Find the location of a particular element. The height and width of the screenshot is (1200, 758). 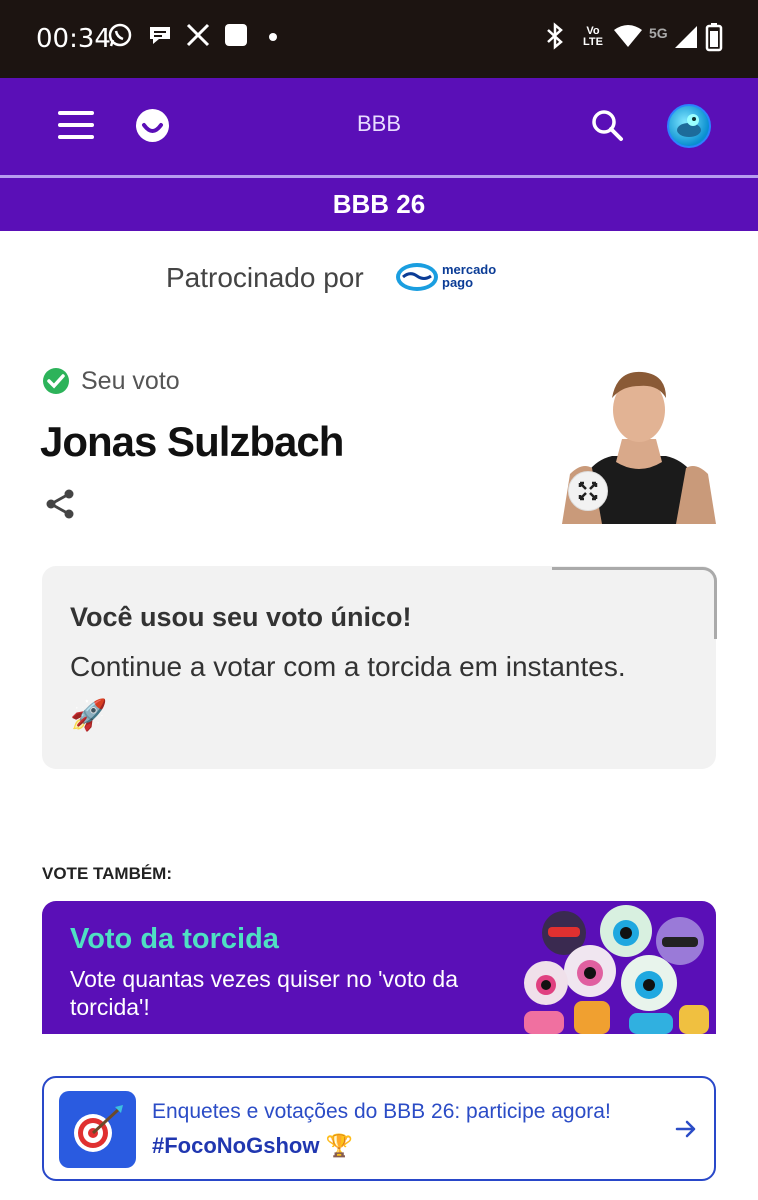

battery-icon is located at coordinates (714, 37).